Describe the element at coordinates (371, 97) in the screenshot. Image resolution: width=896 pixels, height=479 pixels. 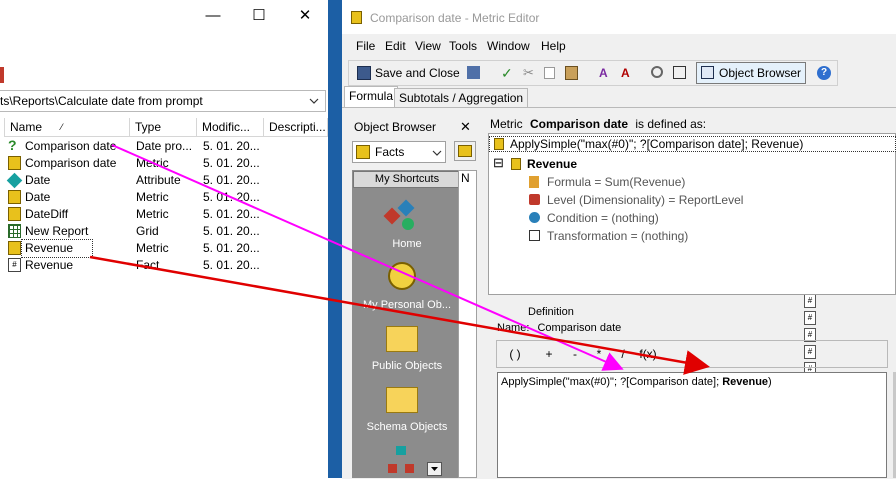
I see `tab-formula: Formula` at that location.